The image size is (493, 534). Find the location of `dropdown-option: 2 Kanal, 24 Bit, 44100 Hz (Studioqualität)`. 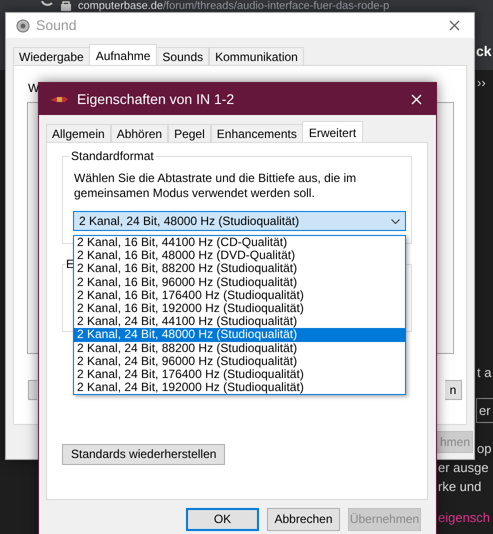

dropdown-option: 2 Kanal, 24 Bit, 44100 Hz (Studioqualität) is located at coordinates (239, 321).